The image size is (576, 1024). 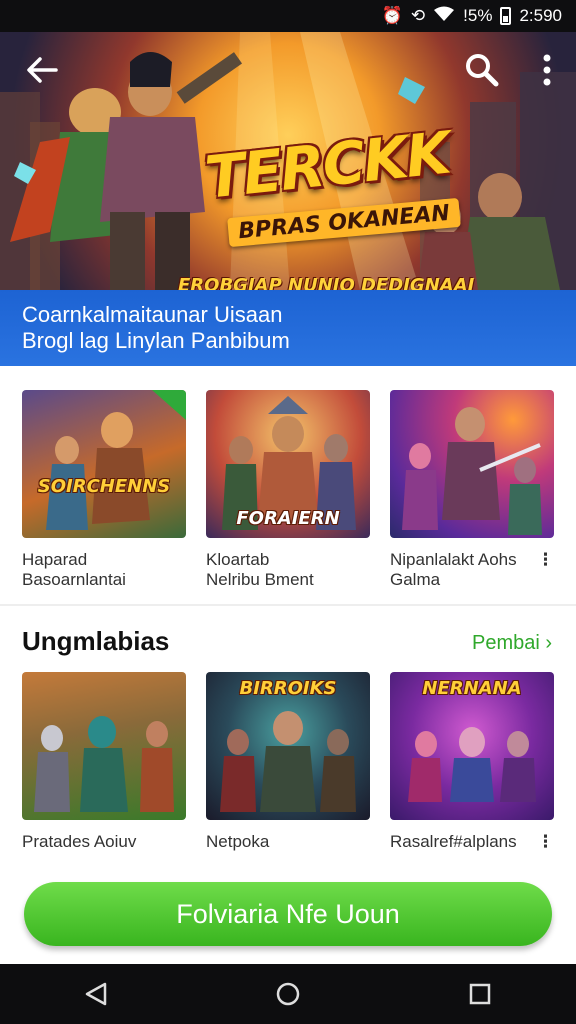 I want to click on arrow-left-icon, so click(x=42, y=70).